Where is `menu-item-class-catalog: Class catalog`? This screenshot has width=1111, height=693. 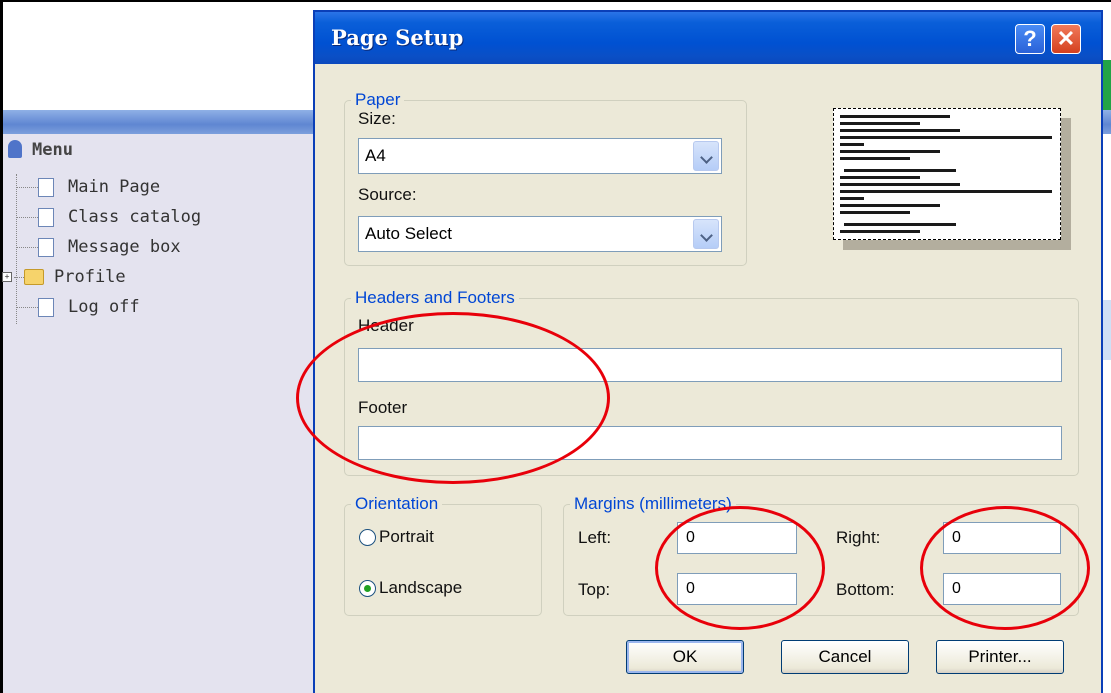
menu-item-class-catalog: Class catalog is located at coordinates (108, 217).